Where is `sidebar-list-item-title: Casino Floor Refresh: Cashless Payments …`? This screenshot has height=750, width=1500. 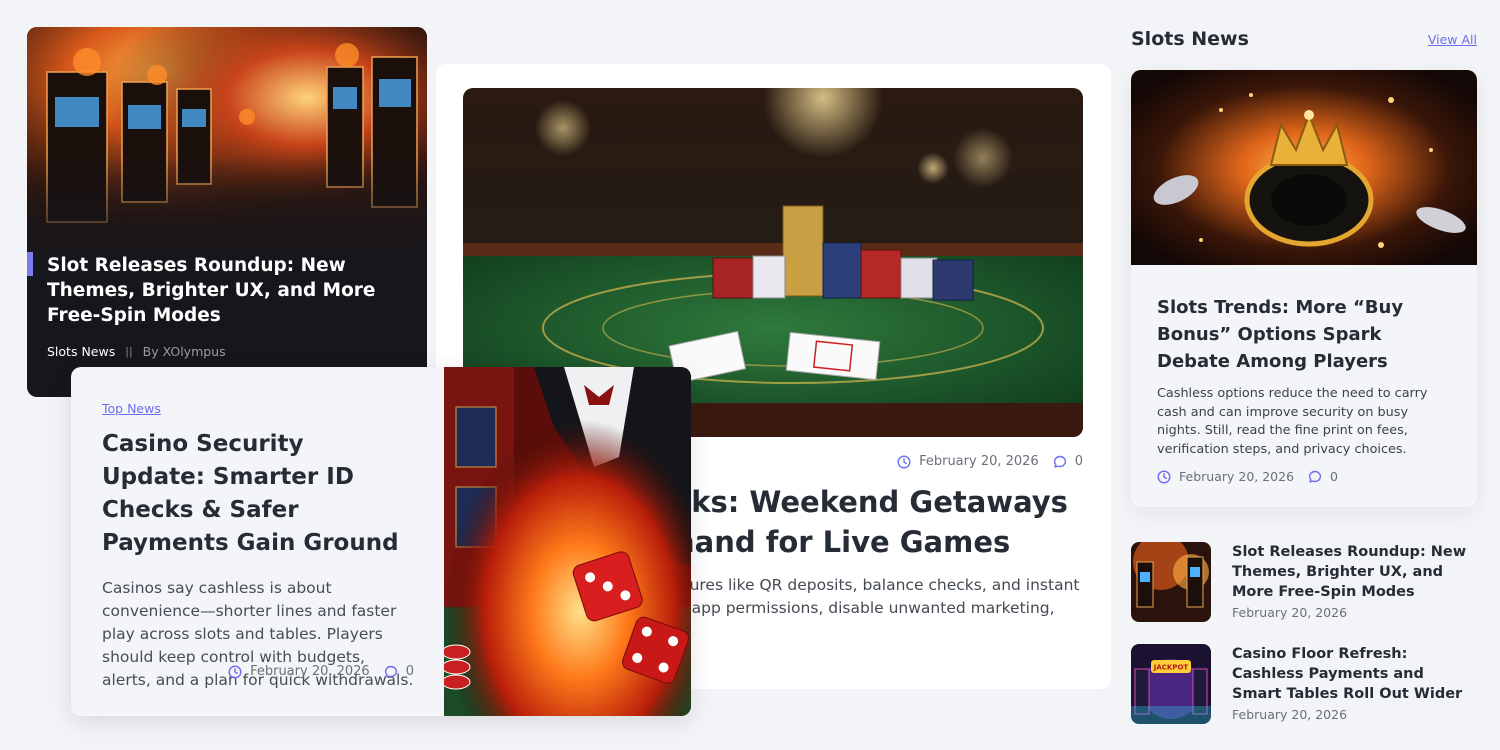
sidebar-list-item-title: Casino Floor Refresh: Cashless Payments … is located at coordinates (1354, 674).